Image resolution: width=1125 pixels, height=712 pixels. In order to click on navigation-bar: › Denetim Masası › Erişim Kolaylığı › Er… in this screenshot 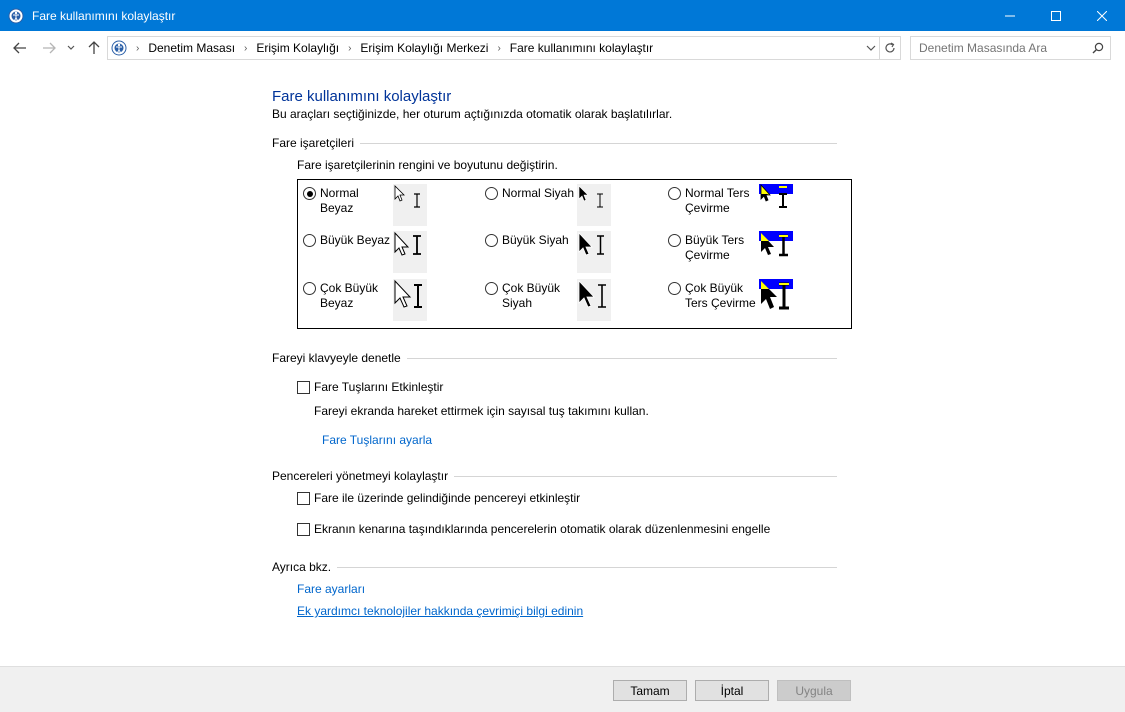, I will do `click(562, 48)`.